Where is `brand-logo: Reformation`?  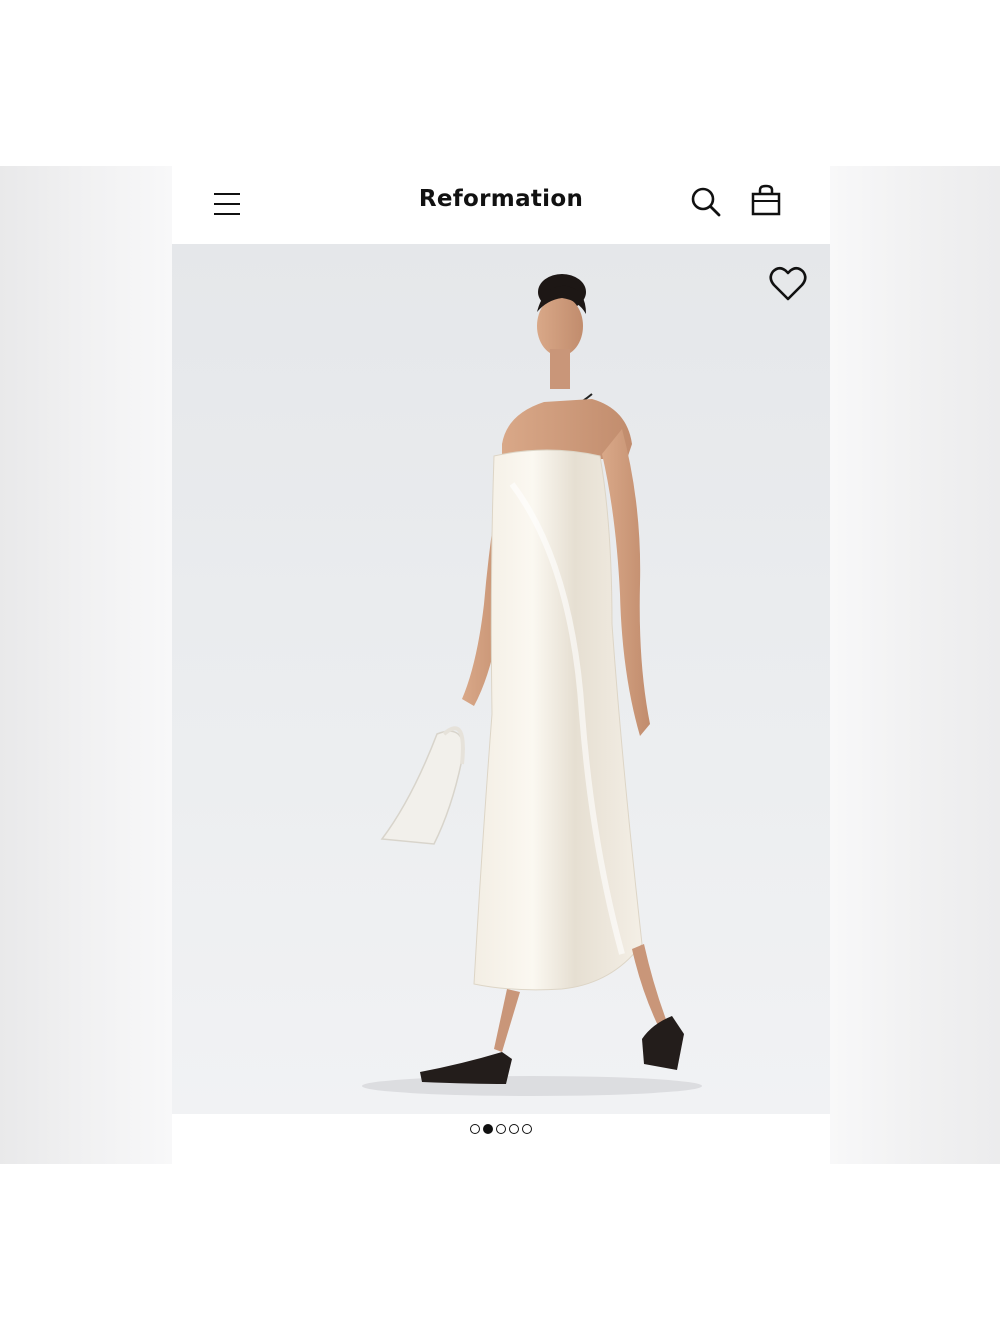
brand-logo: Reformation is located at coordinates (501, 199).